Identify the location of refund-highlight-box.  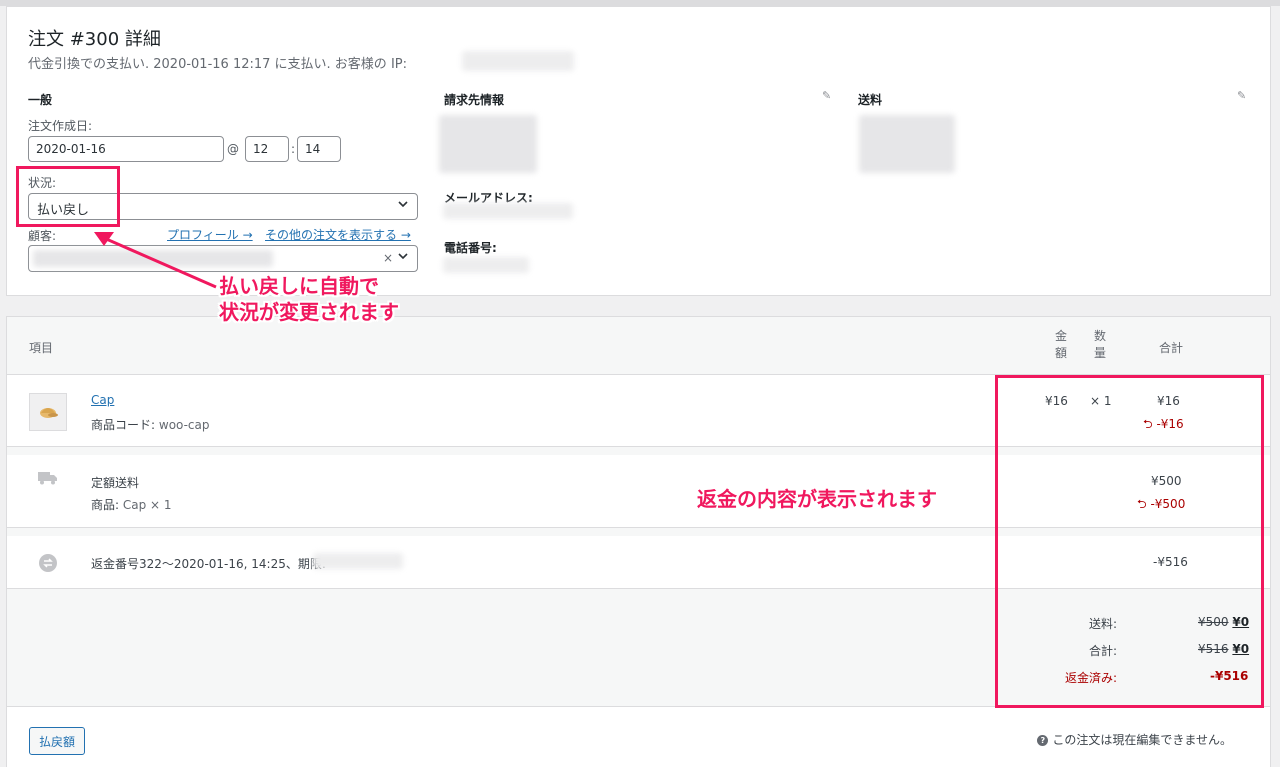
(1129, 541).